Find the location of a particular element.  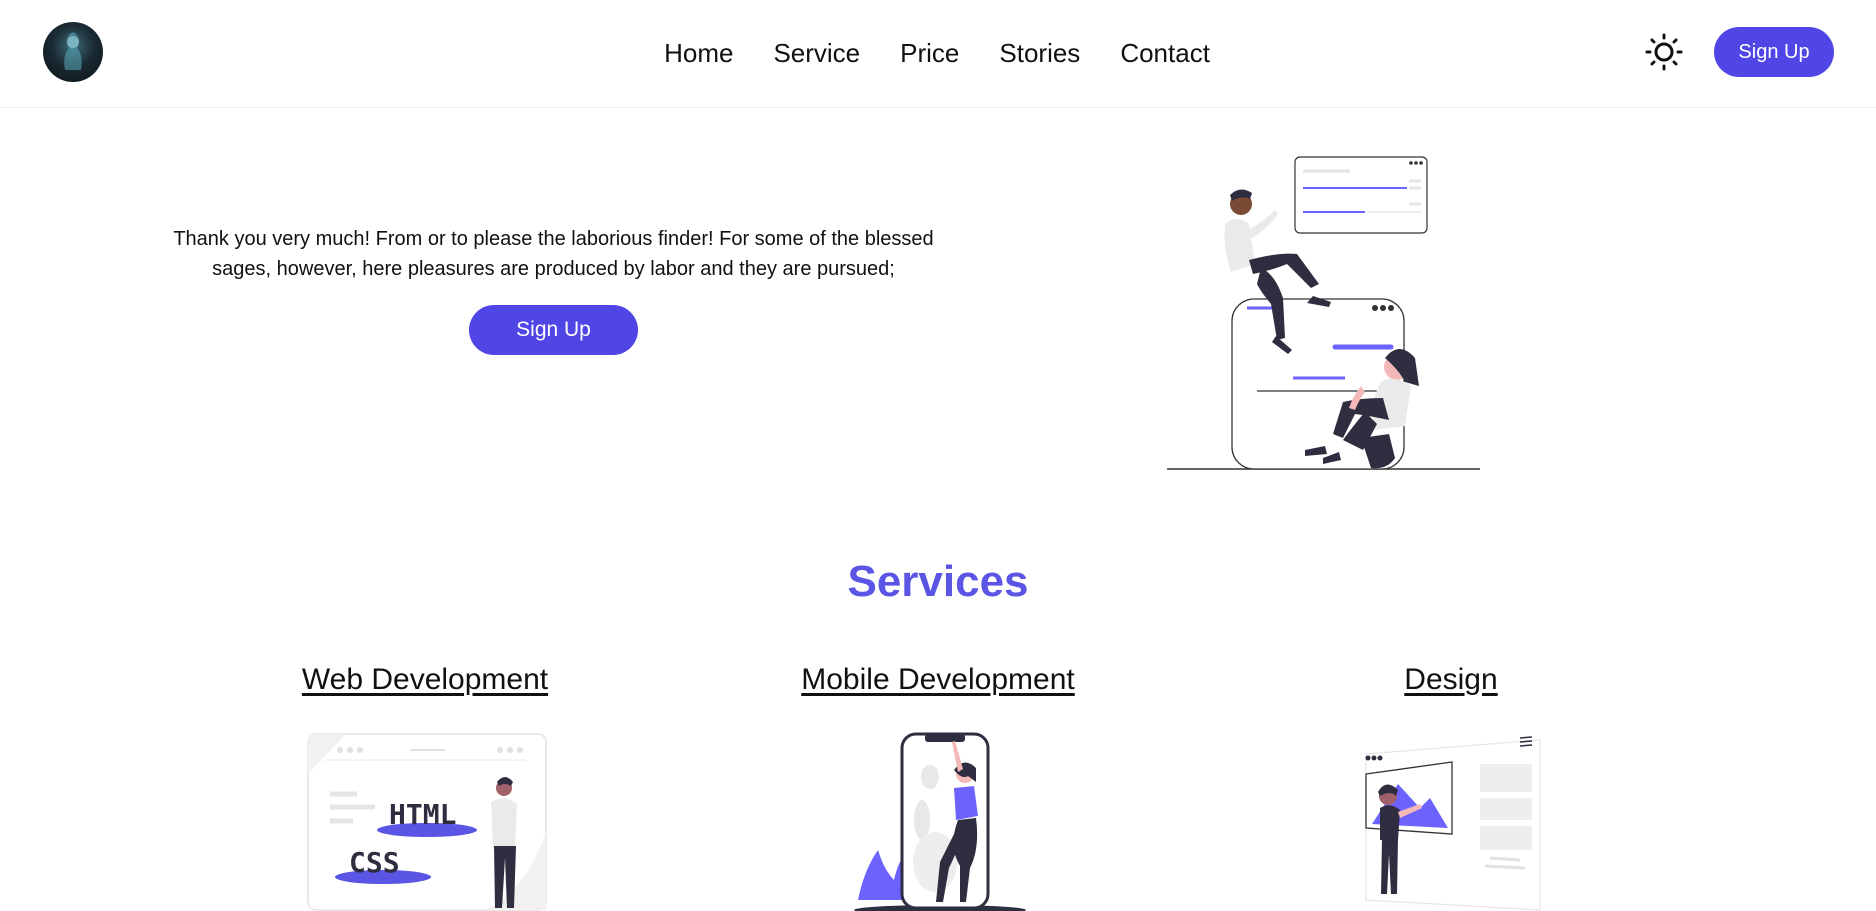

nav-home: Home is located at coordinates (698, 53).